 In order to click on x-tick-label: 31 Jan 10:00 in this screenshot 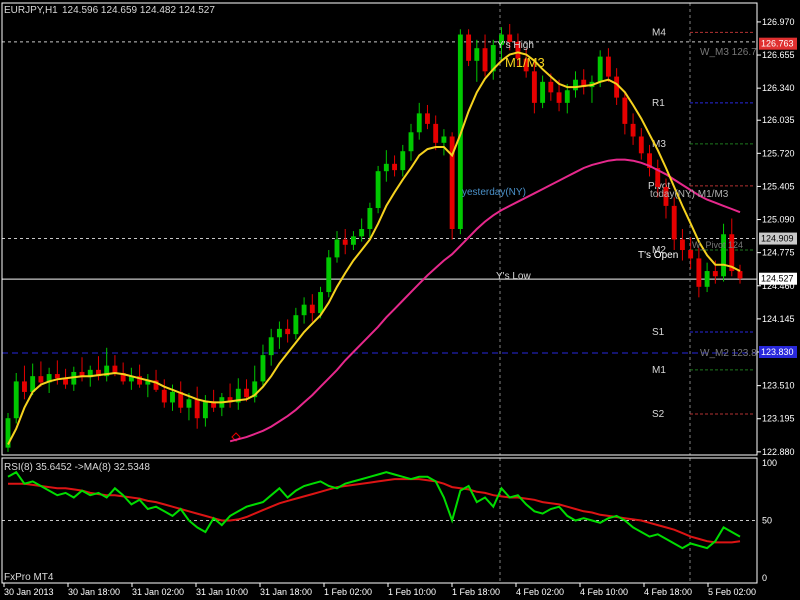, I will do `click(222, 592)`.